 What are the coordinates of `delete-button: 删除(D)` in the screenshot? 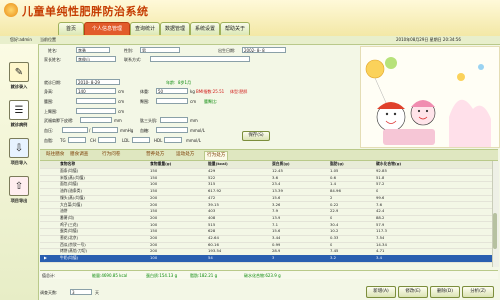 It's located at (445, 292).